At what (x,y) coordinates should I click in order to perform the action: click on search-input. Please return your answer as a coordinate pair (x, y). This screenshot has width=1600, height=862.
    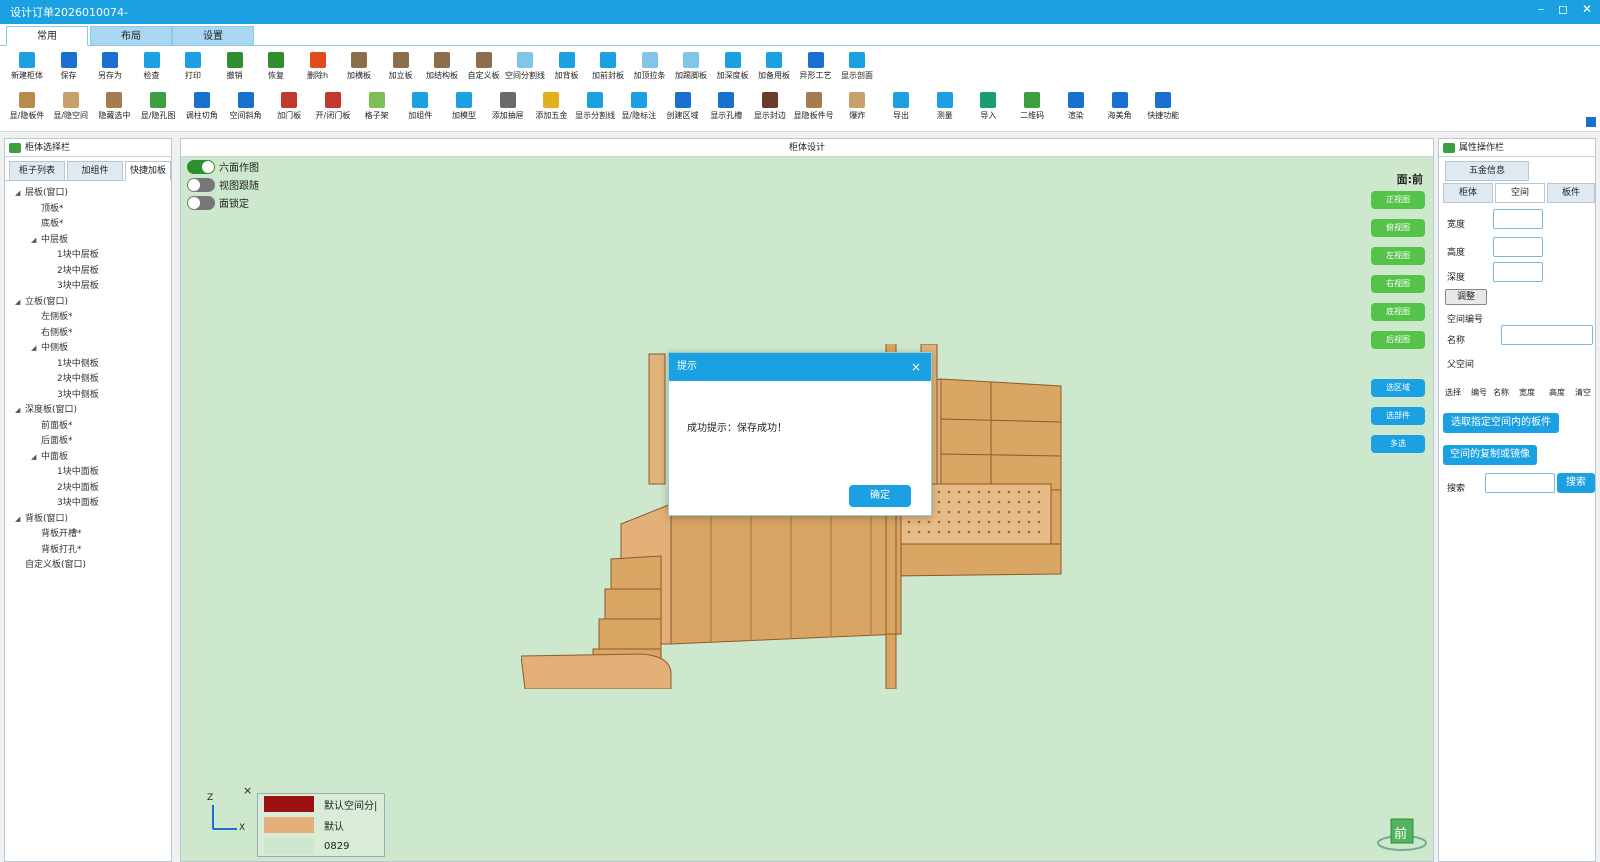
    Looking at the image, I should click on (1520, 483).